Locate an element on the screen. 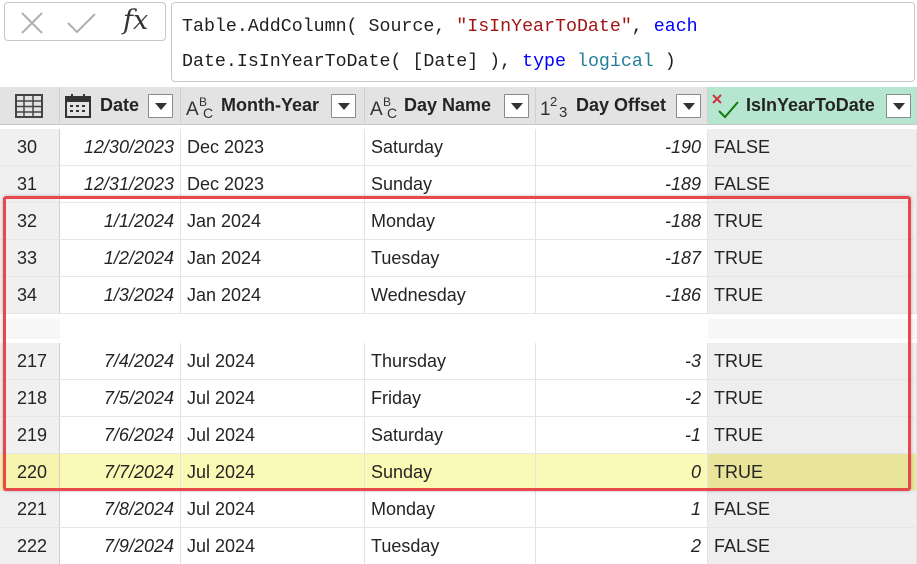 The height and width of the screenshot is (564, 917). formula-type: logical is located at coordinates (615, 62).